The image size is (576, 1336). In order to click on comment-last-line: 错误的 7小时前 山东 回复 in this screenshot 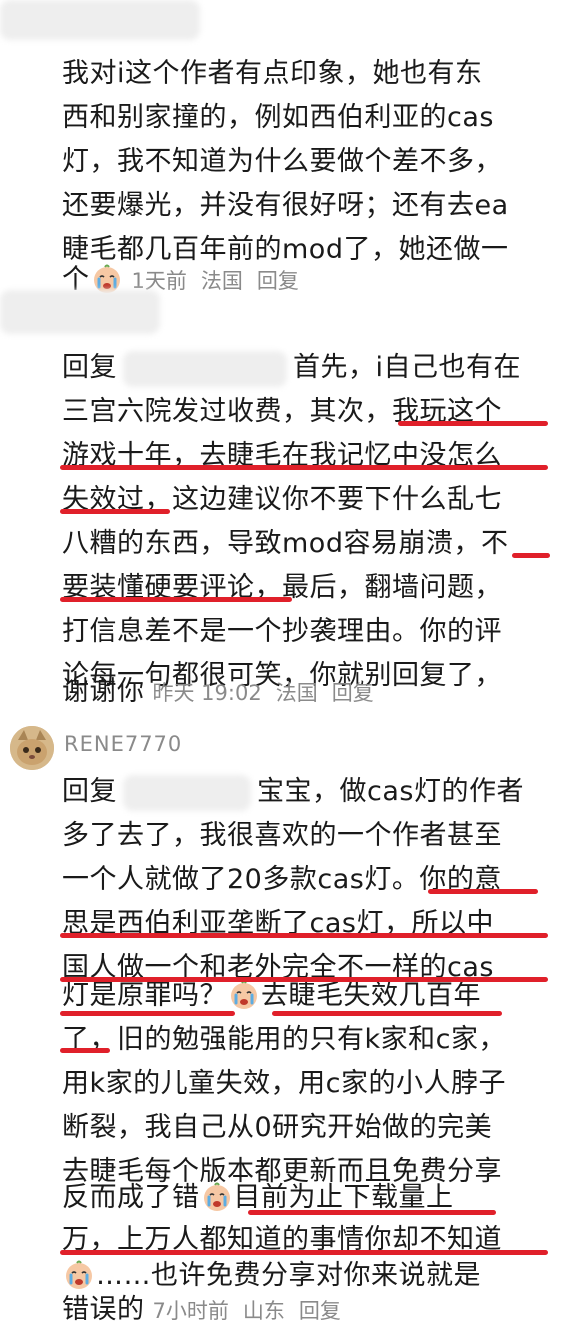, I will do `click(201, 1310)`.